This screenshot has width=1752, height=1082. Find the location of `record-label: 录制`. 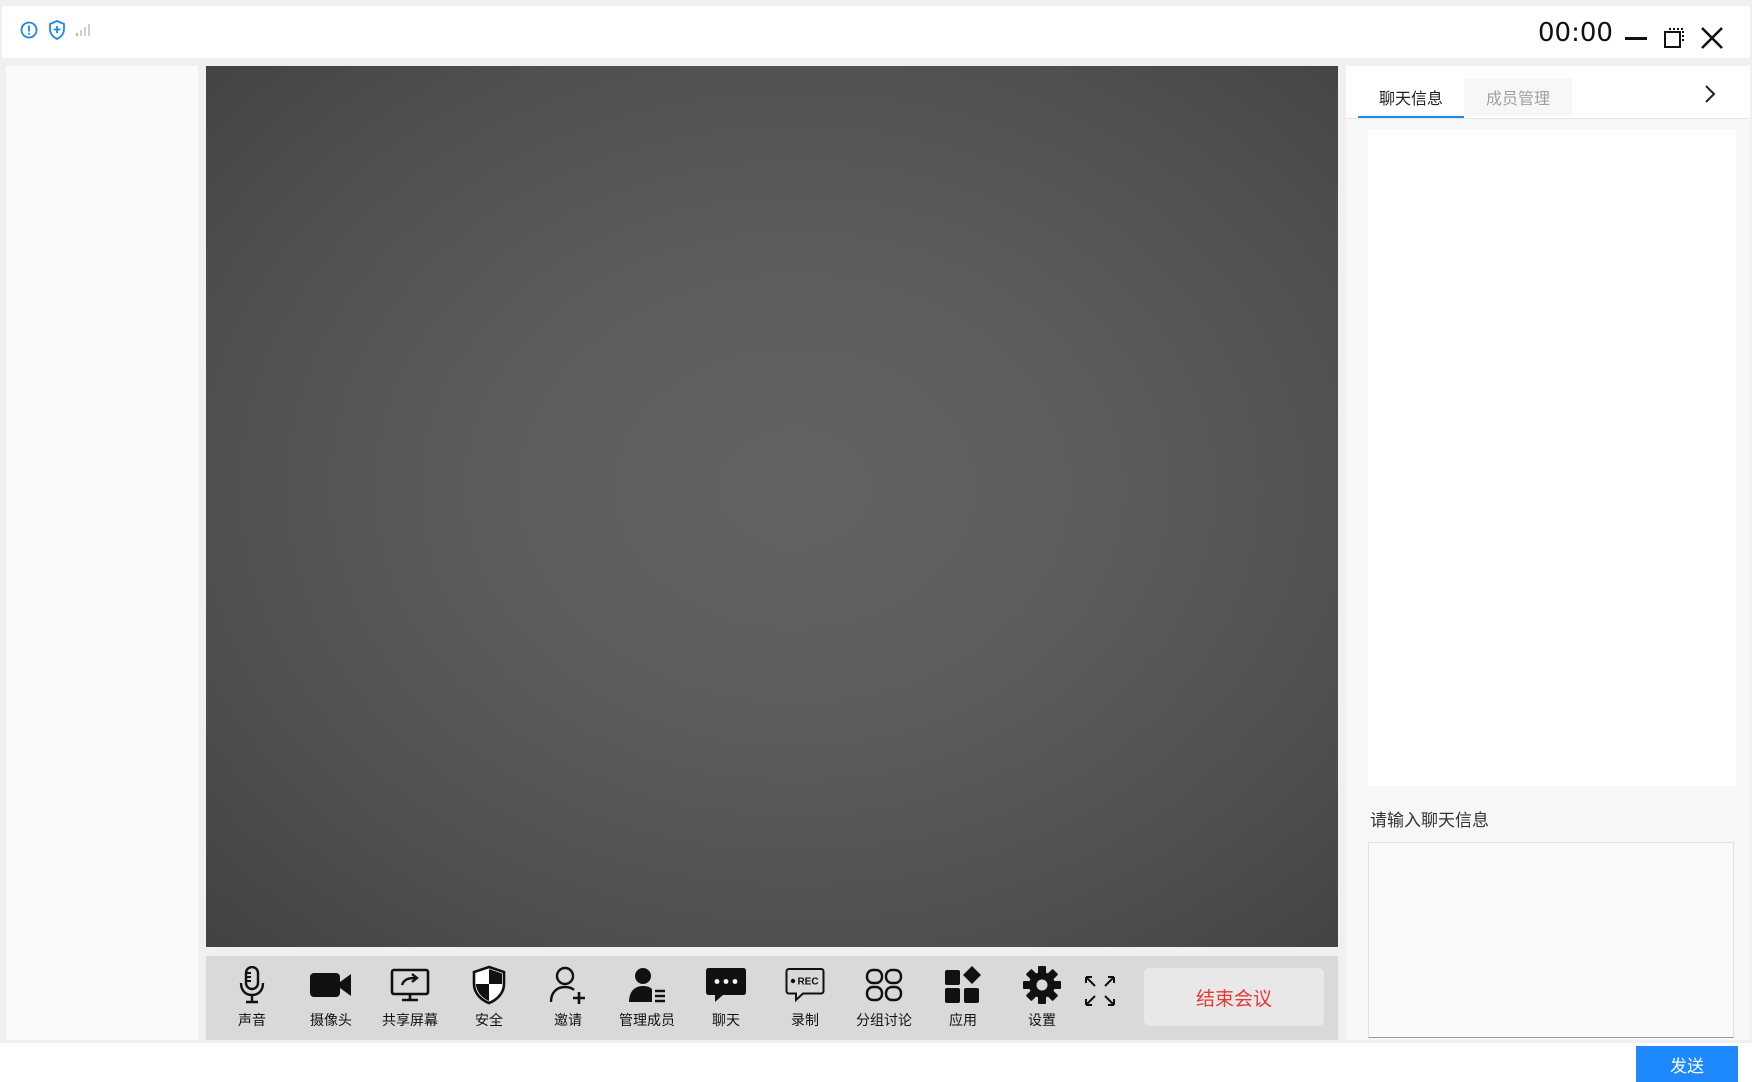

record-label: 录制 is located at coordinates (805, 1021).